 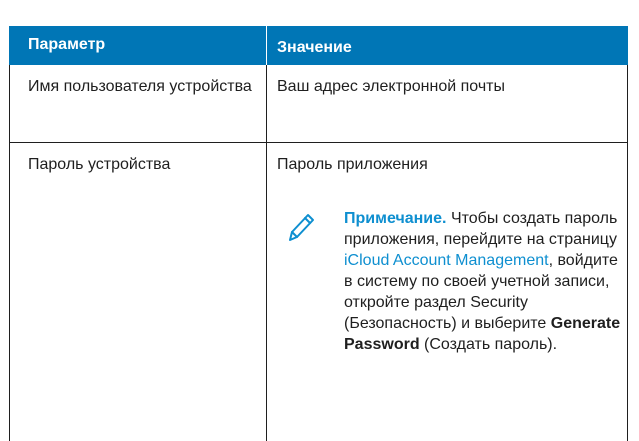 I want to click on icloud-account-management-link: iCloud Account Management, so click(x=446, y=260).